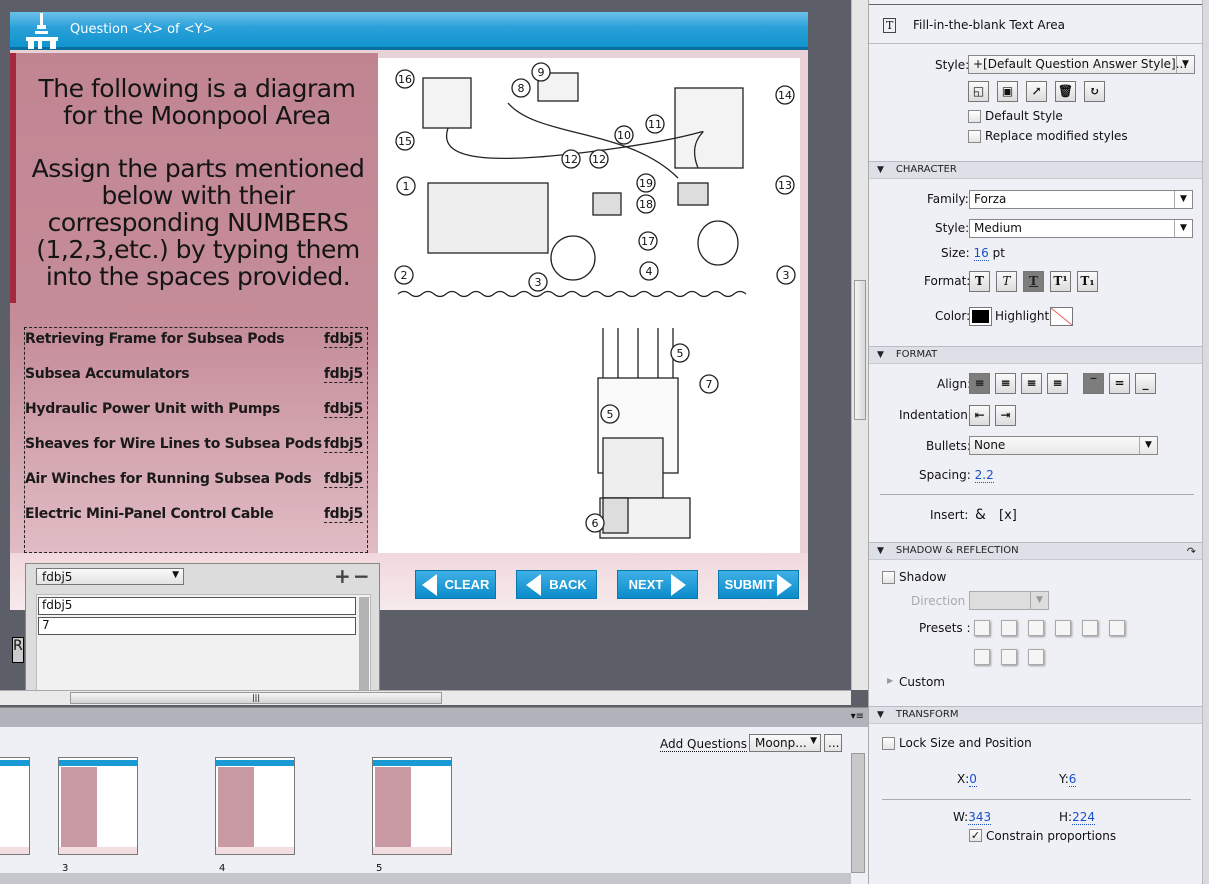  Describe the element at coordinates (1191, 551) in the screenshot. I see `reset-icon: ↷` at that location.